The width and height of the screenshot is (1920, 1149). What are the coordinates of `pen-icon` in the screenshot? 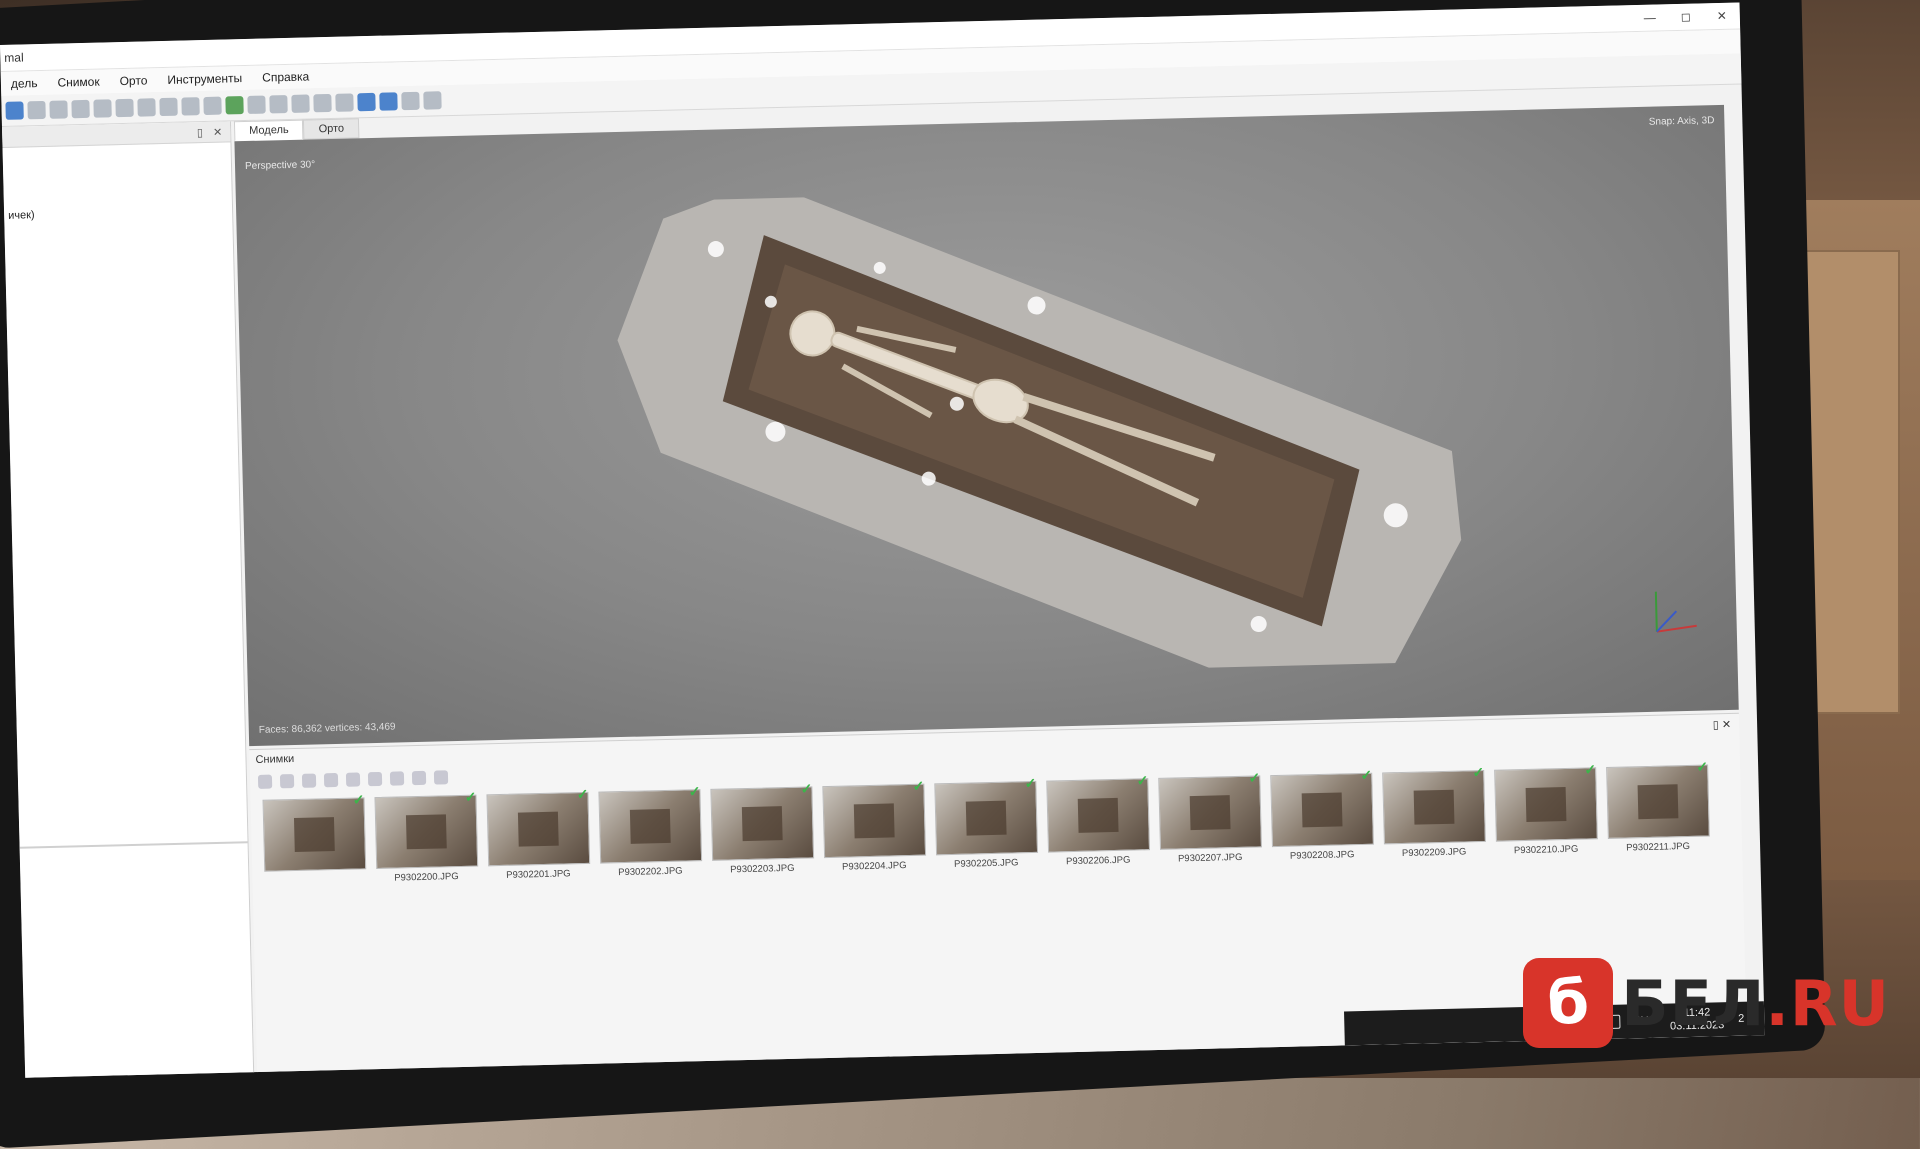 It's located at (58, 109).